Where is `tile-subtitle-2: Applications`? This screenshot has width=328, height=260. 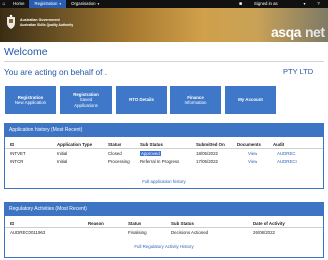
tile-subtitle-2: Applications is located at coordinates (86, 105).